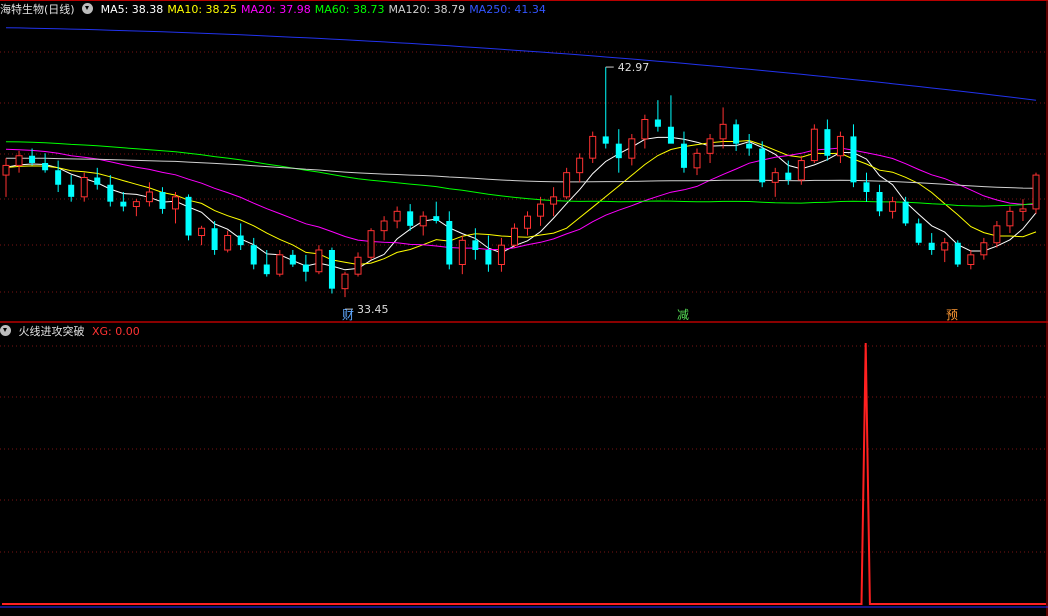 Image resolution: width=1048 pixels, height=616 pixels. What do you see at coordinates (521, 64) in the screenshot?
I see `ma250-line` at bounding box center [521, 64].